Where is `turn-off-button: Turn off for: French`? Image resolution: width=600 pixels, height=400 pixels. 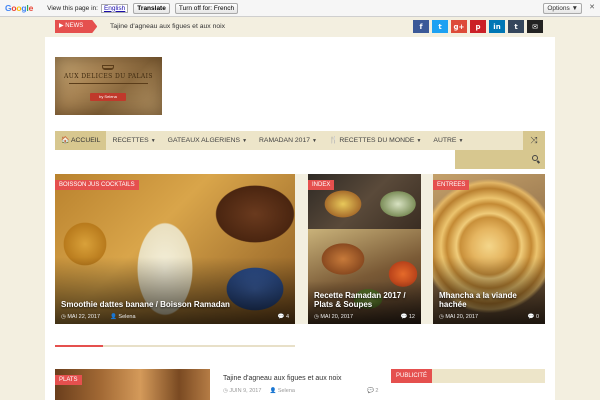 turn-off-button: Turn off for: French is located at coordinates (206, 8).